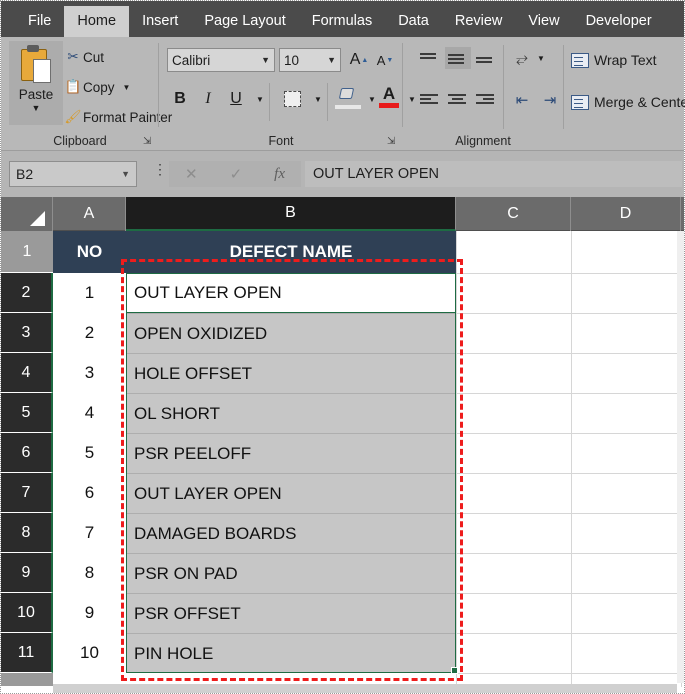  I want to click on formula-bar-grip: ⋮, so click(160, 169).